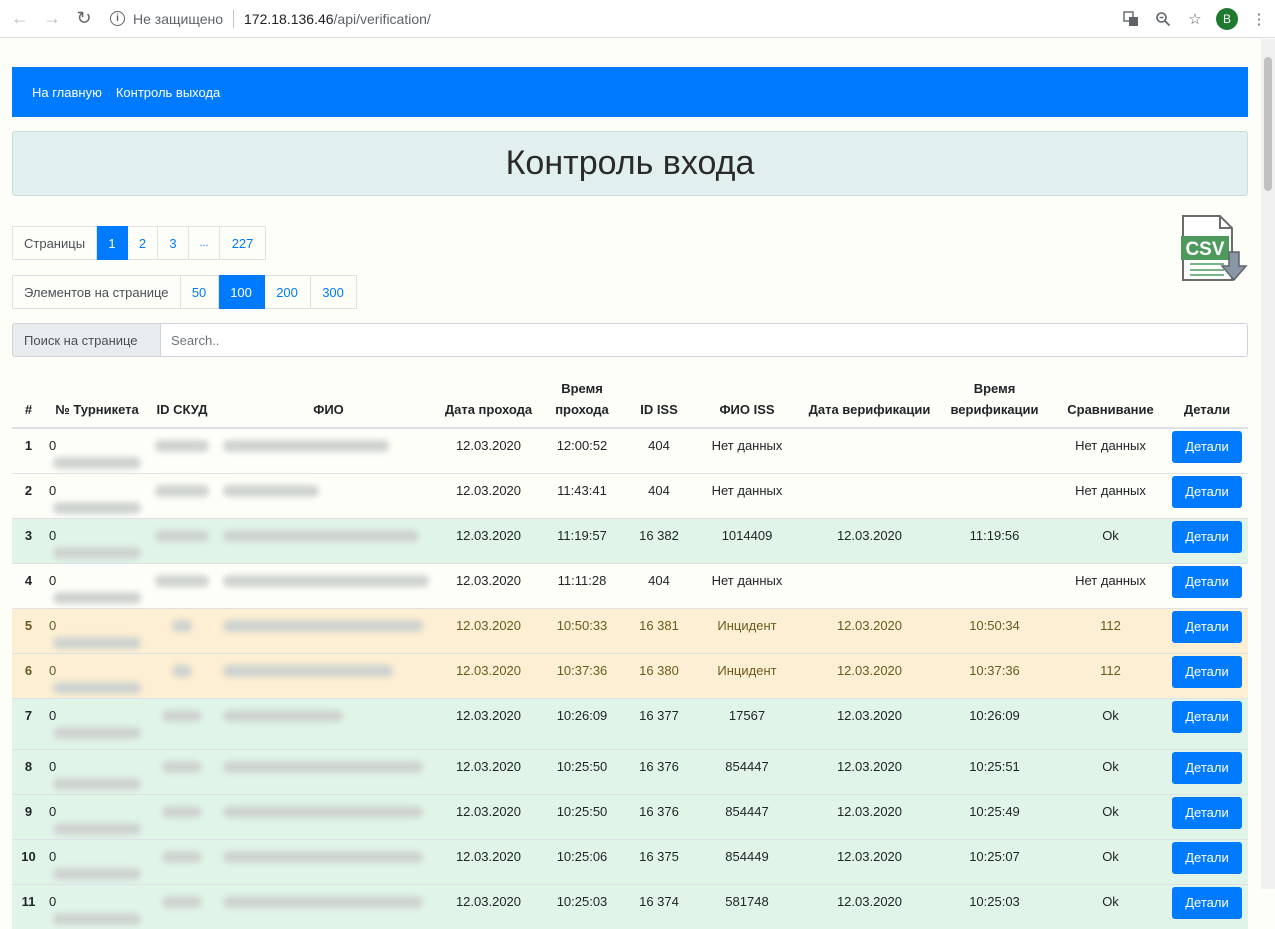 The height and width of the screenshot is (929, 1275). I want to click on menu-kebab-icon: ⋮, so click(1259, 19).